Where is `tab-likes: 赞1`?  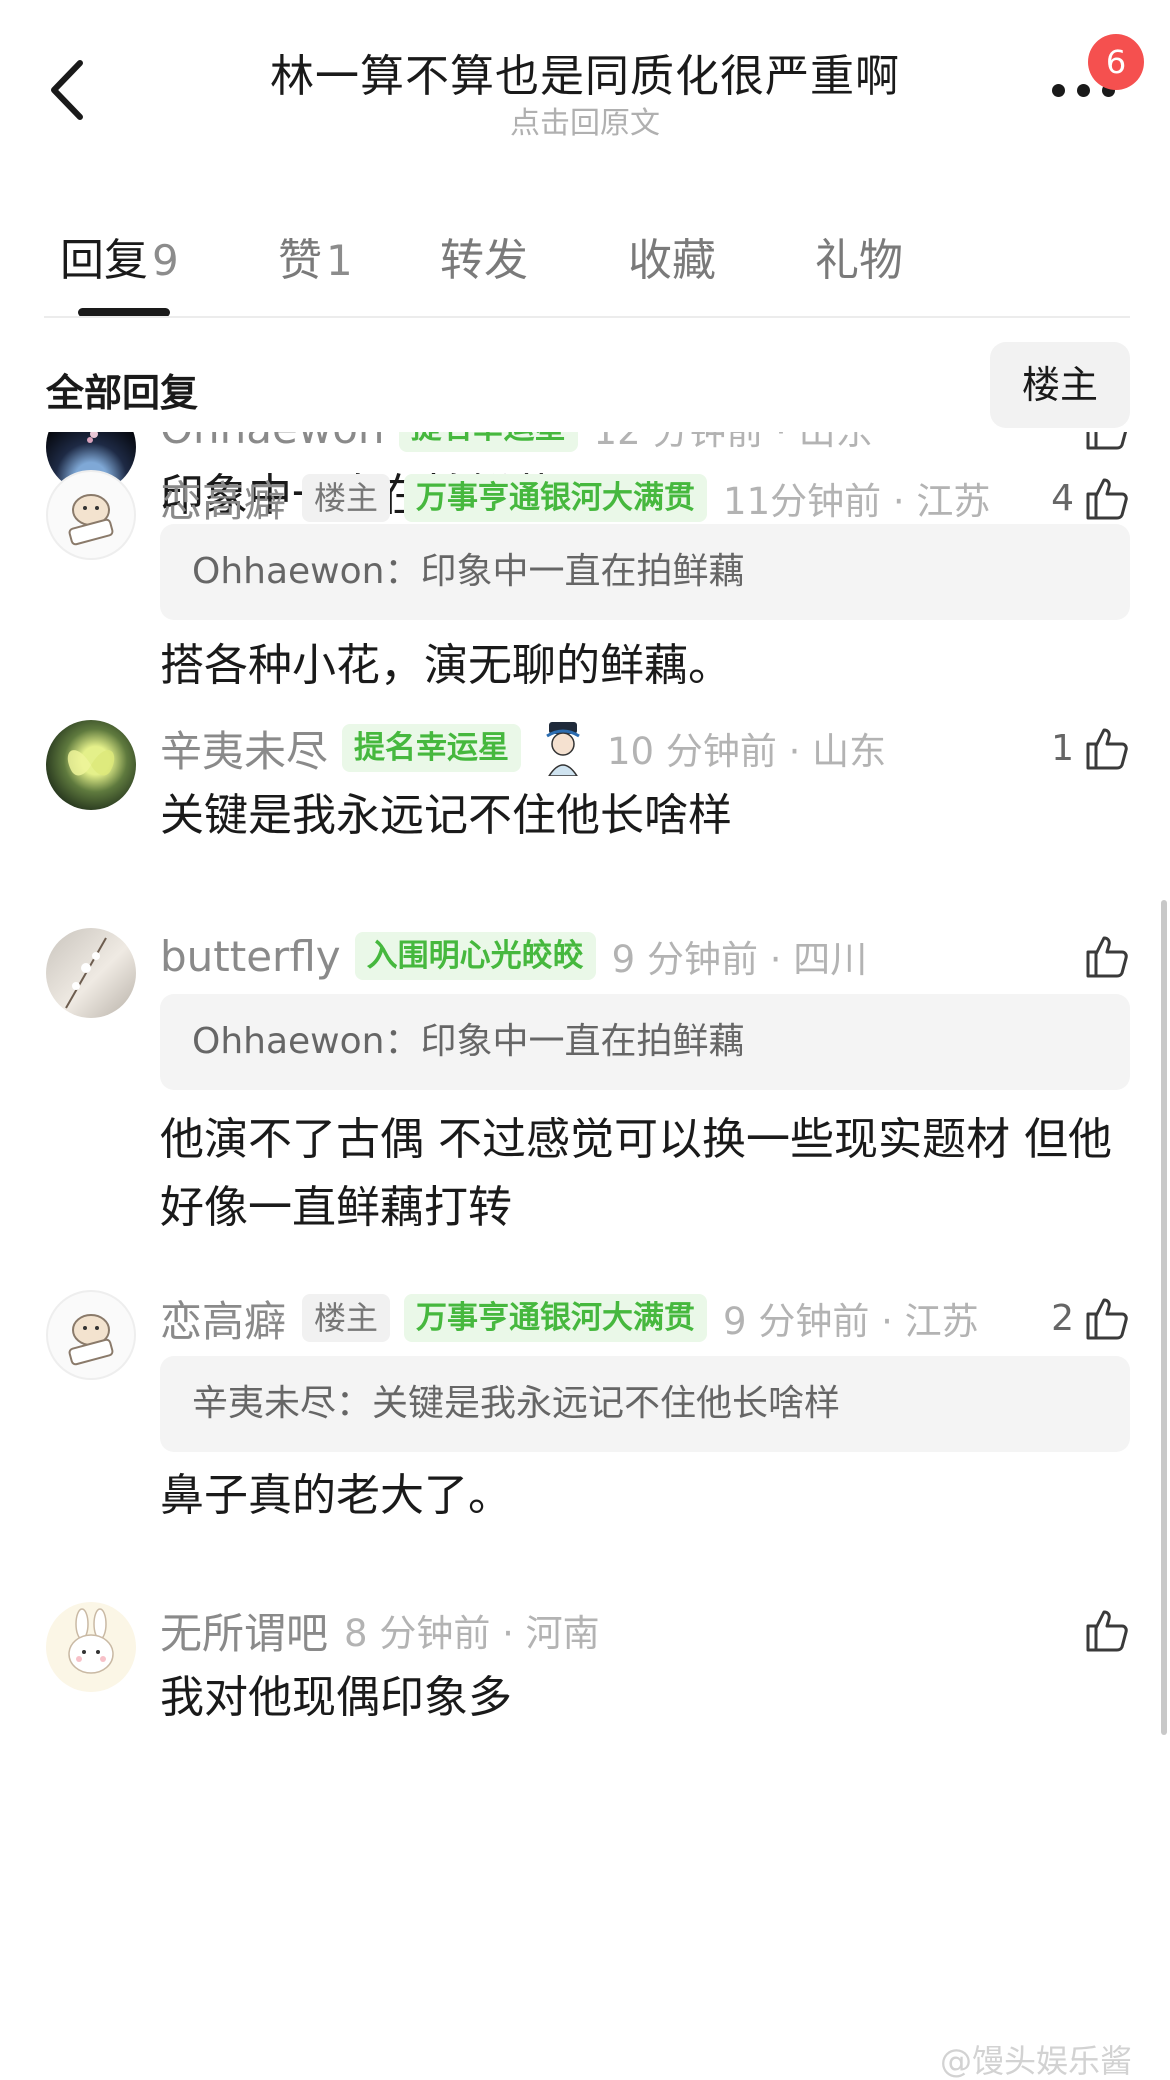 tab-likes: 赞1 is located at coordinates (315, 256).